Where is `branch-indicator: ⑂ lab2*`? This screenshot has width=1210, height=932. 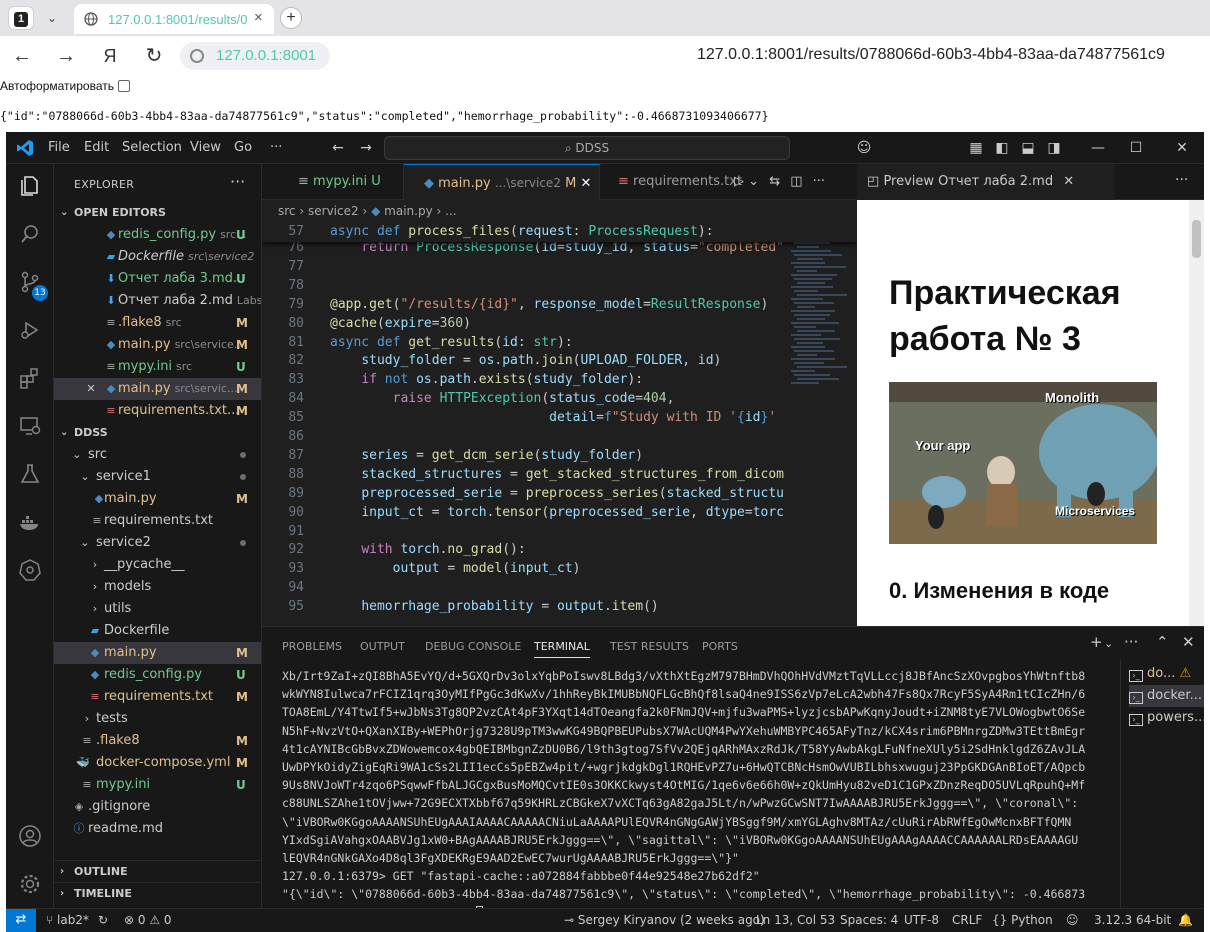
branch-indicator: ⑂ lab2* is located at coordinates (67, 920).